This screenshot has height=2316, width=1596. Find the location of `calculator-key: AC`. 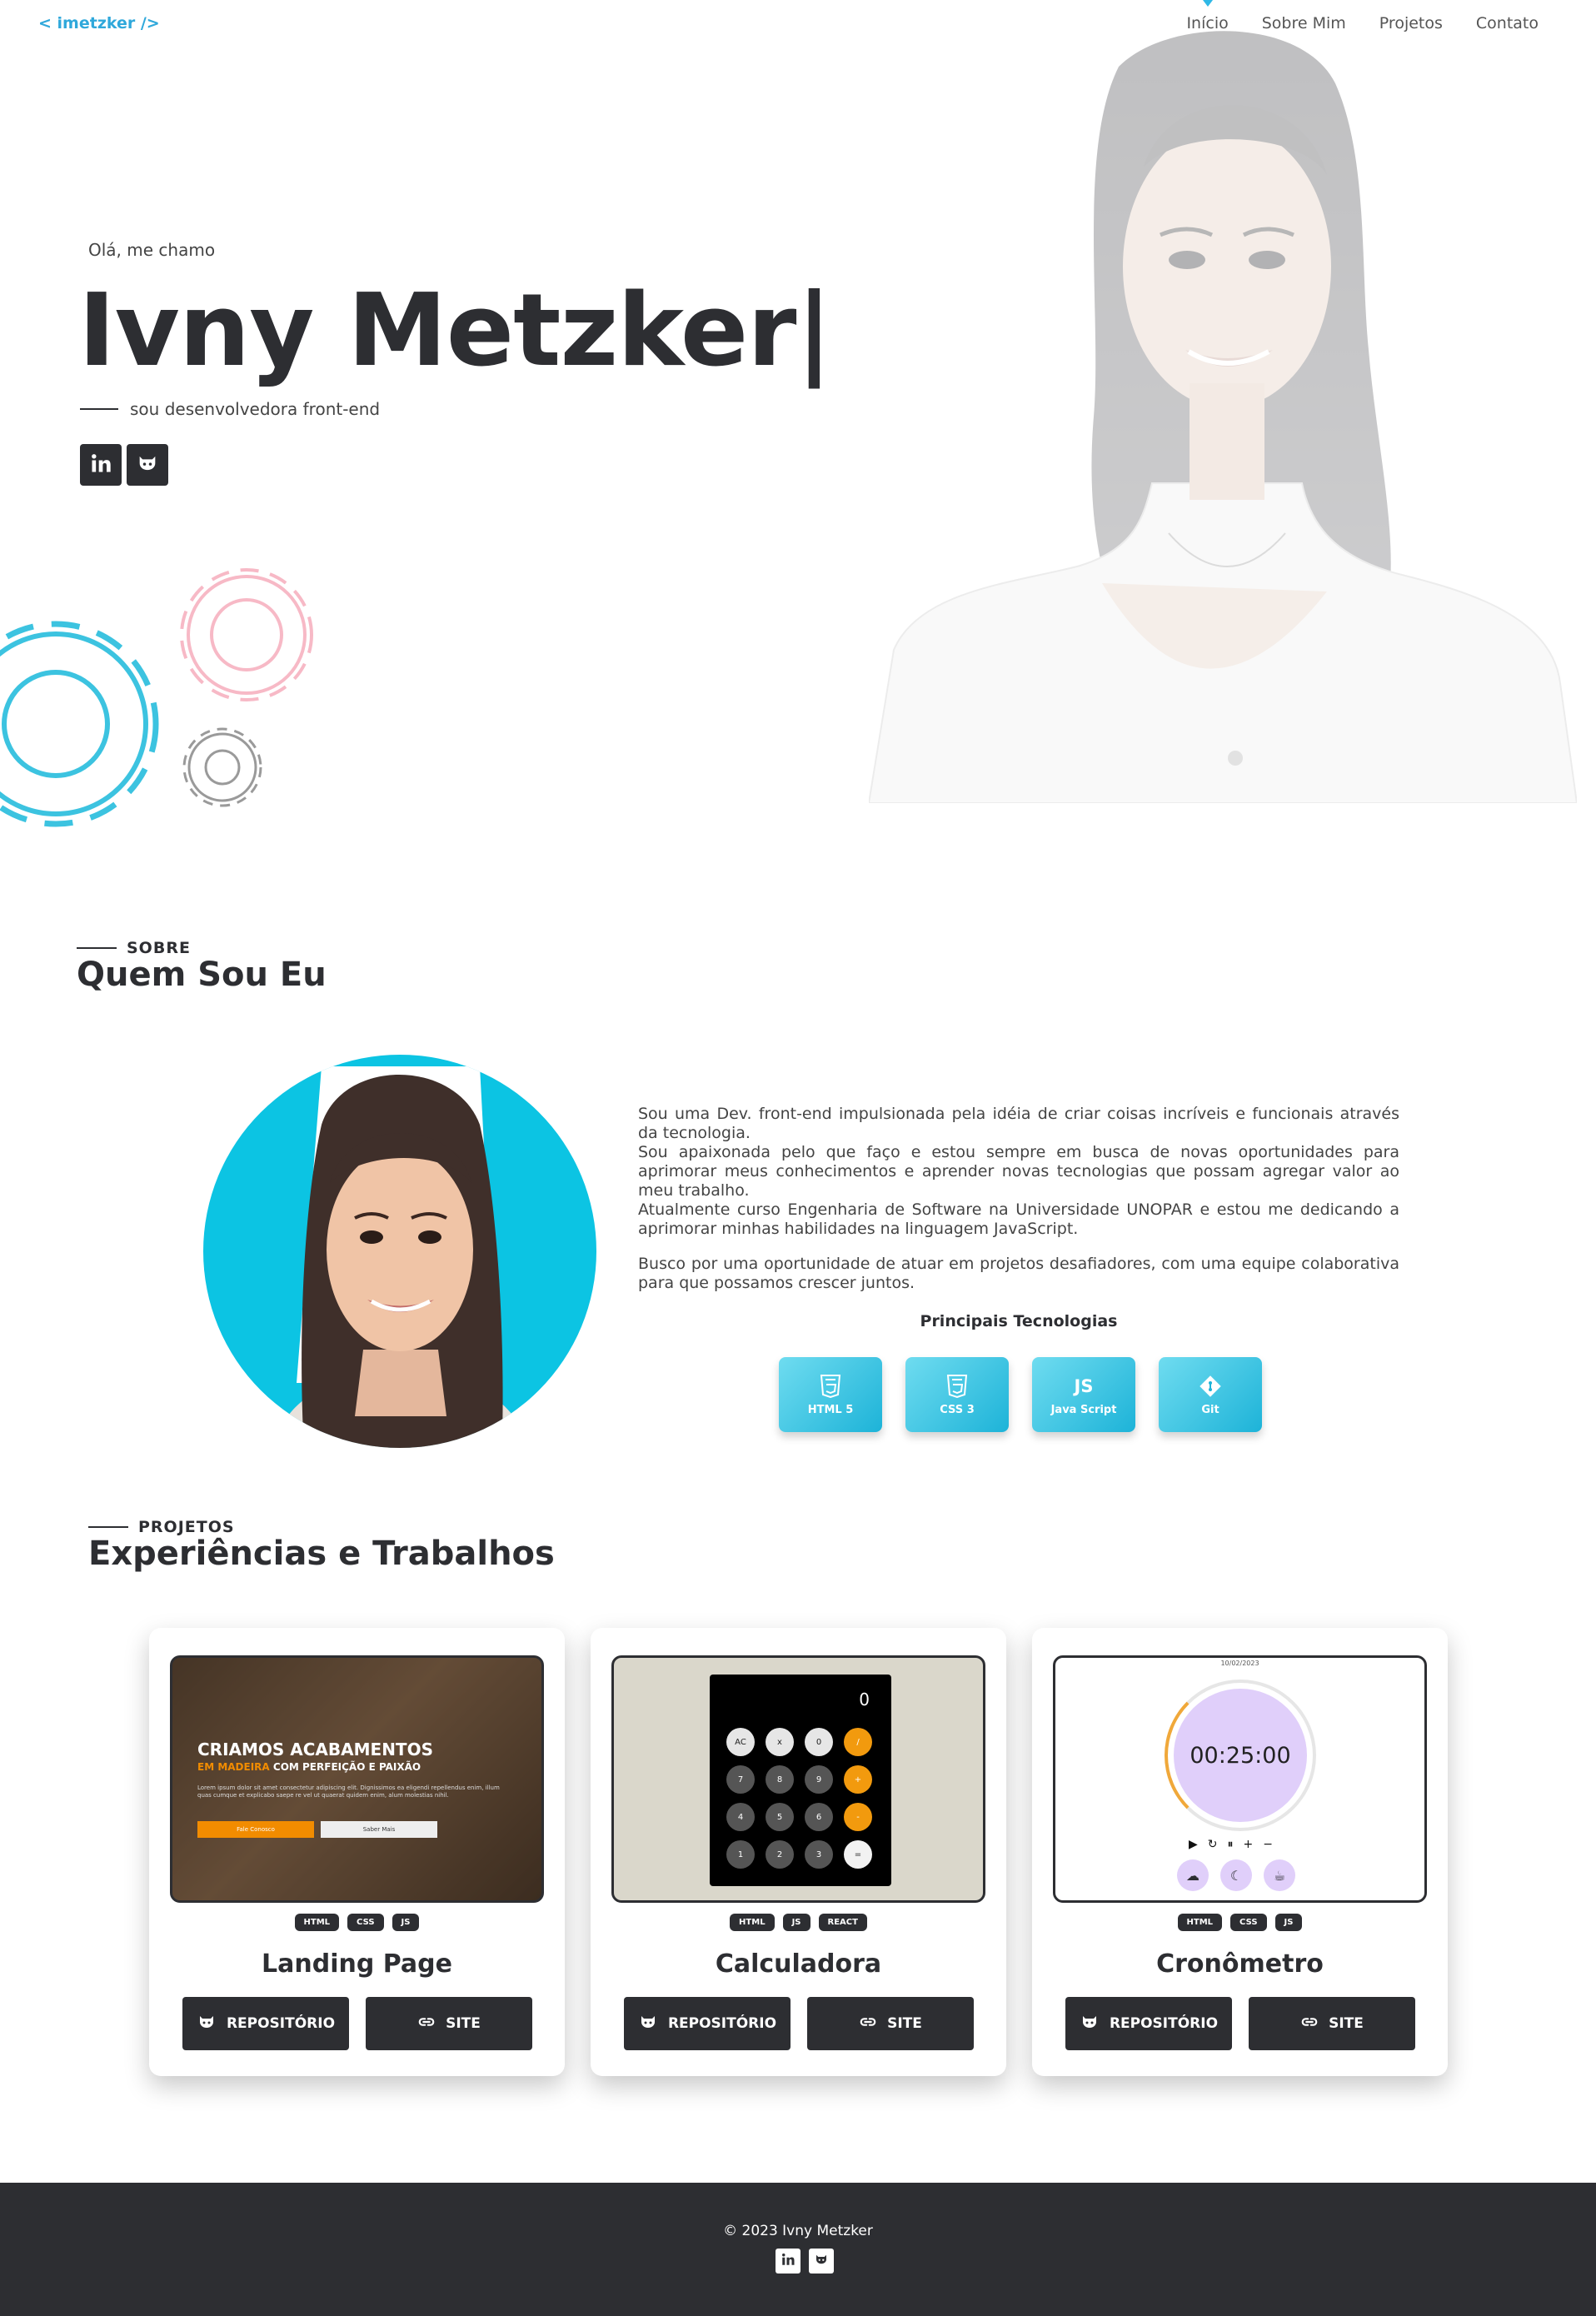

calculator-key: AC is located at coordinates (740, 1742).